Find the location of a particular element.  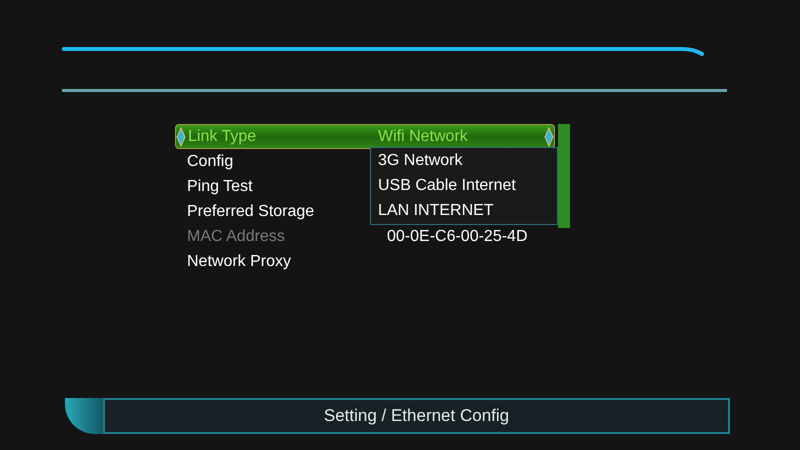

menu-label: Network Proxy is located at coordinates (239, 262).